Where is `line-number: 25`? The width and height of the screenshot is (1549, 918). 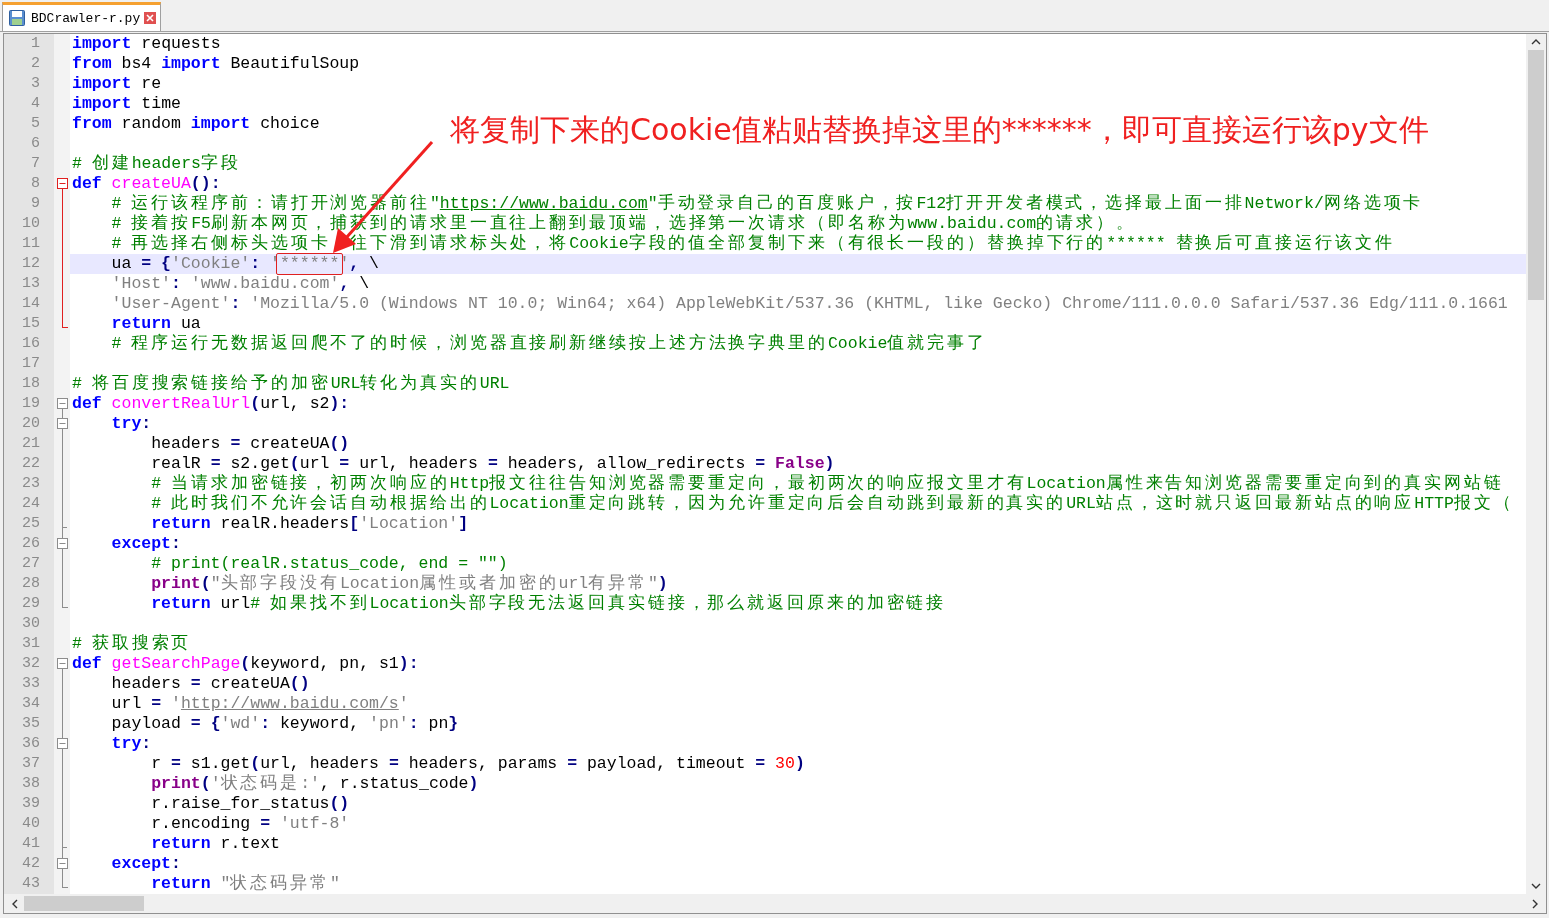
line-number: 25 is located at coordinates (31, 523).